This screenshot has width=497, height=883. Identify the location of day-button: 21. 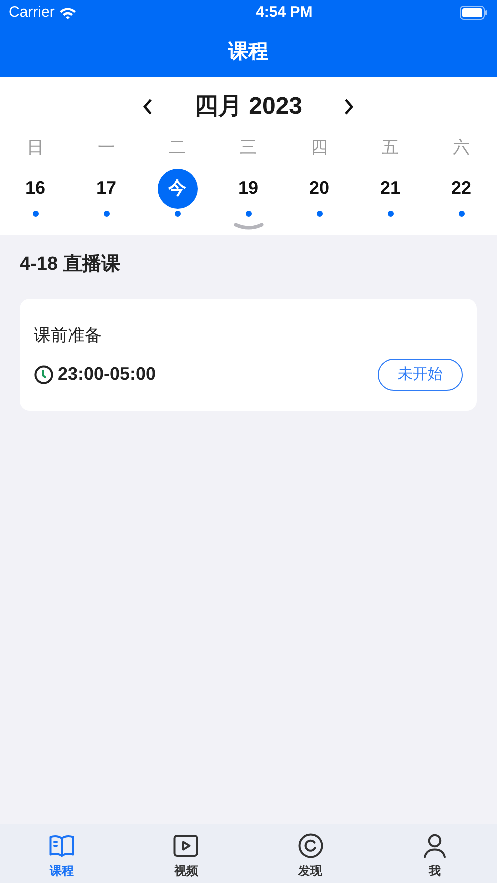
(390, 188).